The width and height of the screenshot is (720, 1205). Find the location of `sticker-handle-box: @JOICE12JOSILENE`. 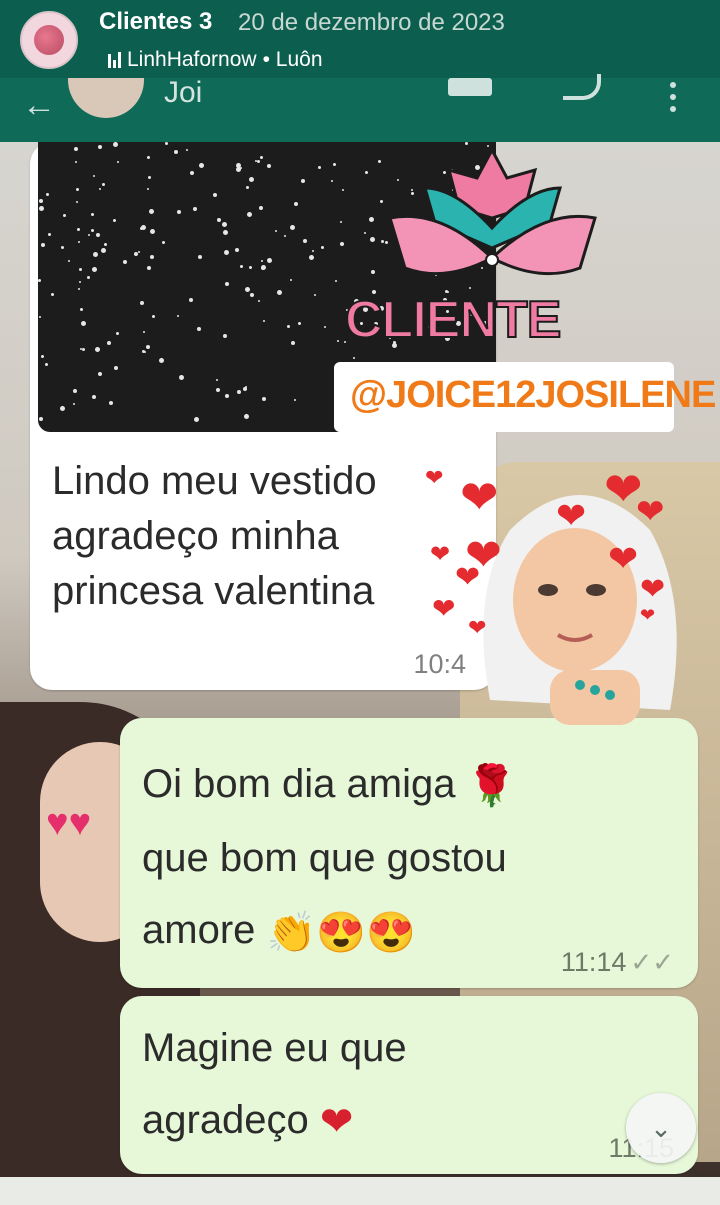

sticker-handle-box: @JOICE12JOSILENE is located at coordinates (525, 397).